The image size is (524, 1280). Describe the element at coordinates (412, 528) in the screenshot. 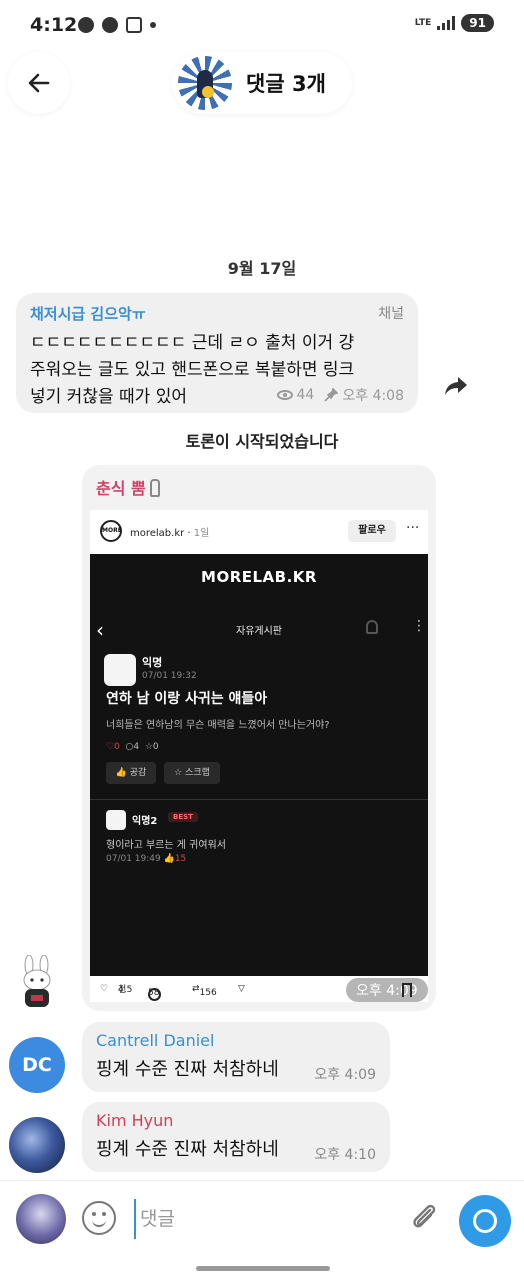

I see `more-icon: ···` at that location.